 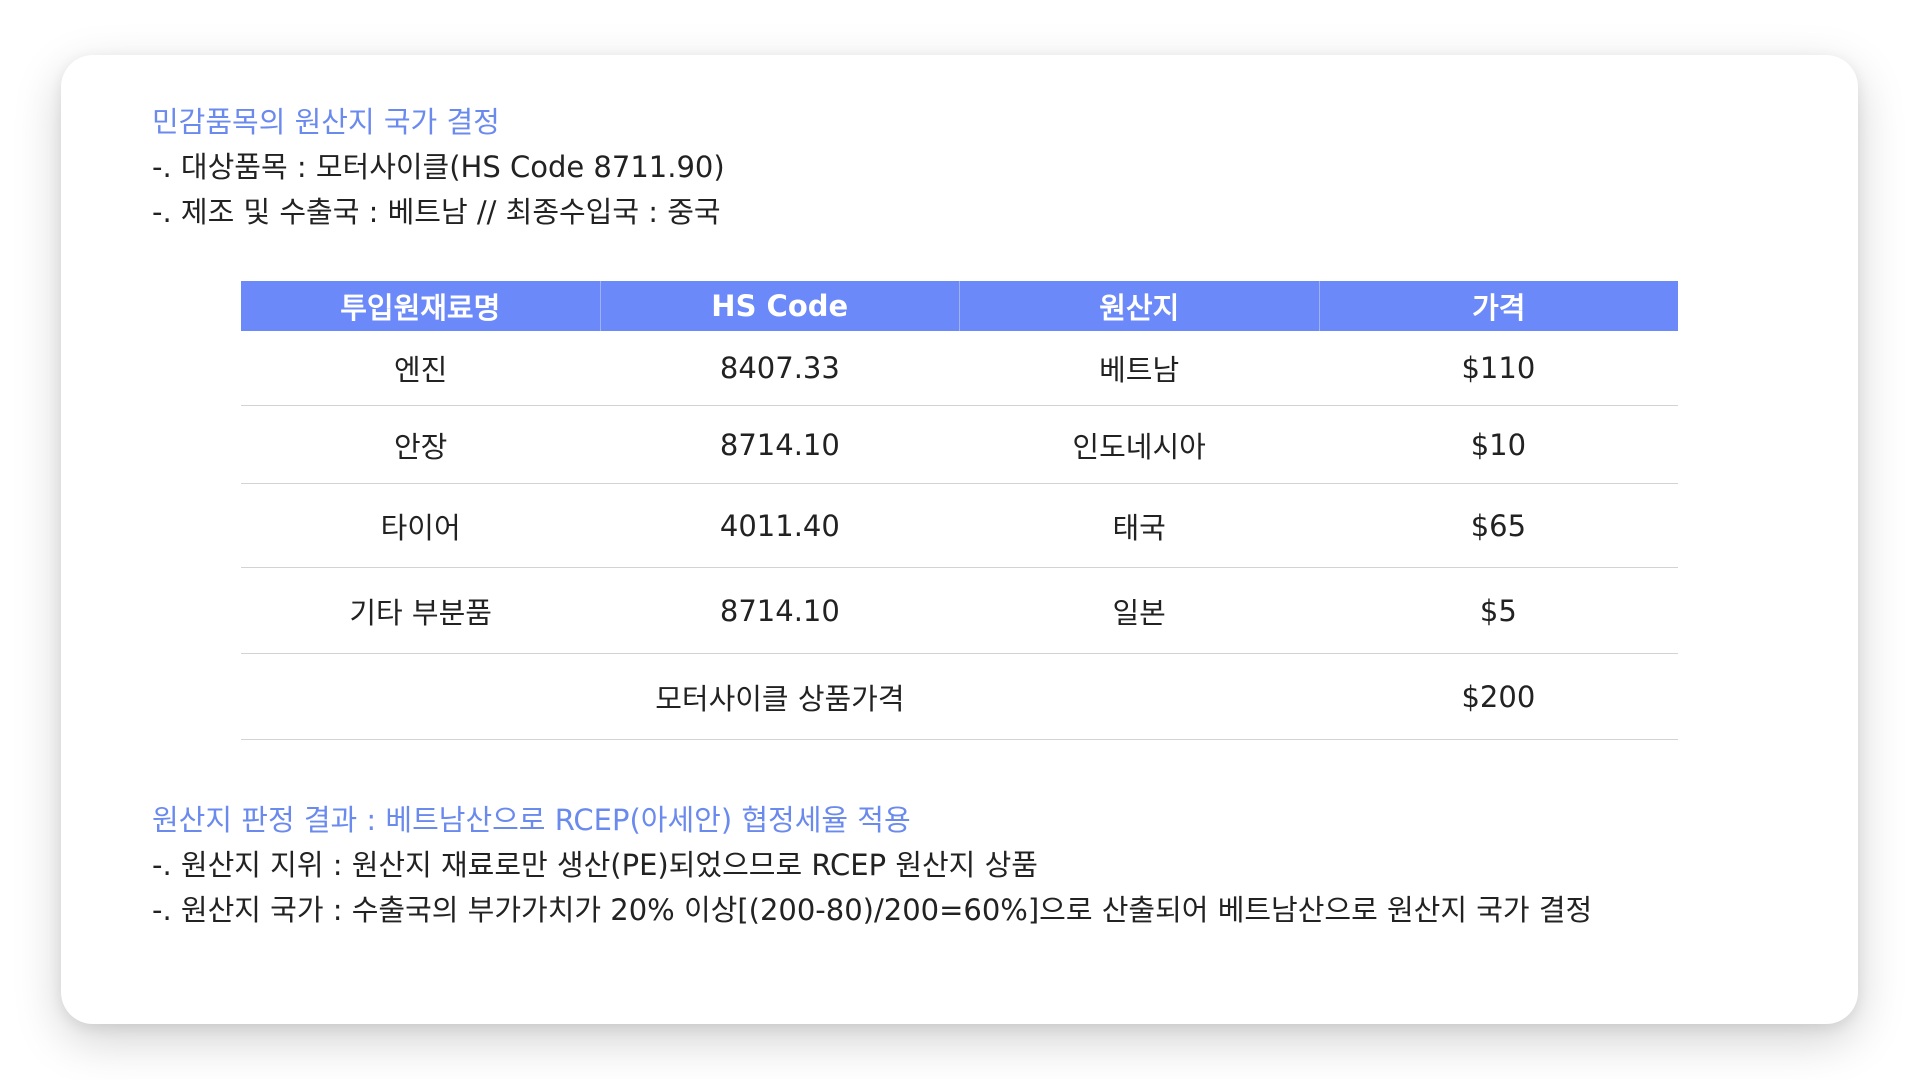 What do you see at coordinates (1139, 612) in the screenshot?
I see `cell-origin: 일본` at bounding box center [1139, 612].